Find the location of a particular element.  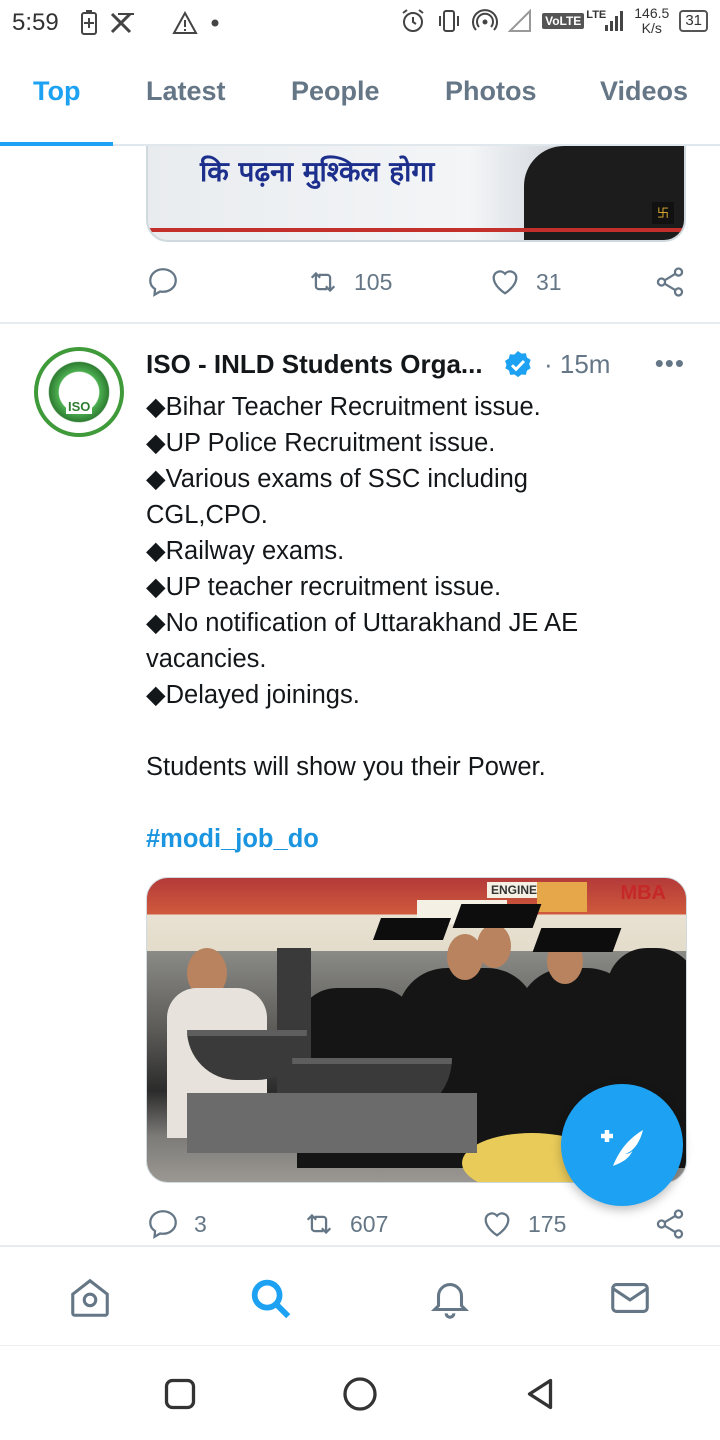

compose-tweet-button is located at coordinates (622, 1145).